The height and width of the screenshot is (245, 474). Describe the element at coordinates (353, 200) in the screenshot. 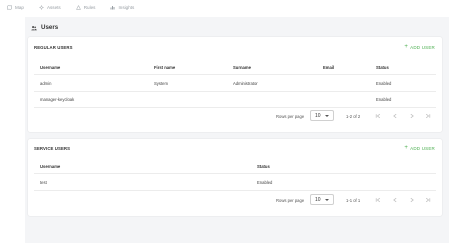

I see `pagination-range: 1-1 of 1` at that location.